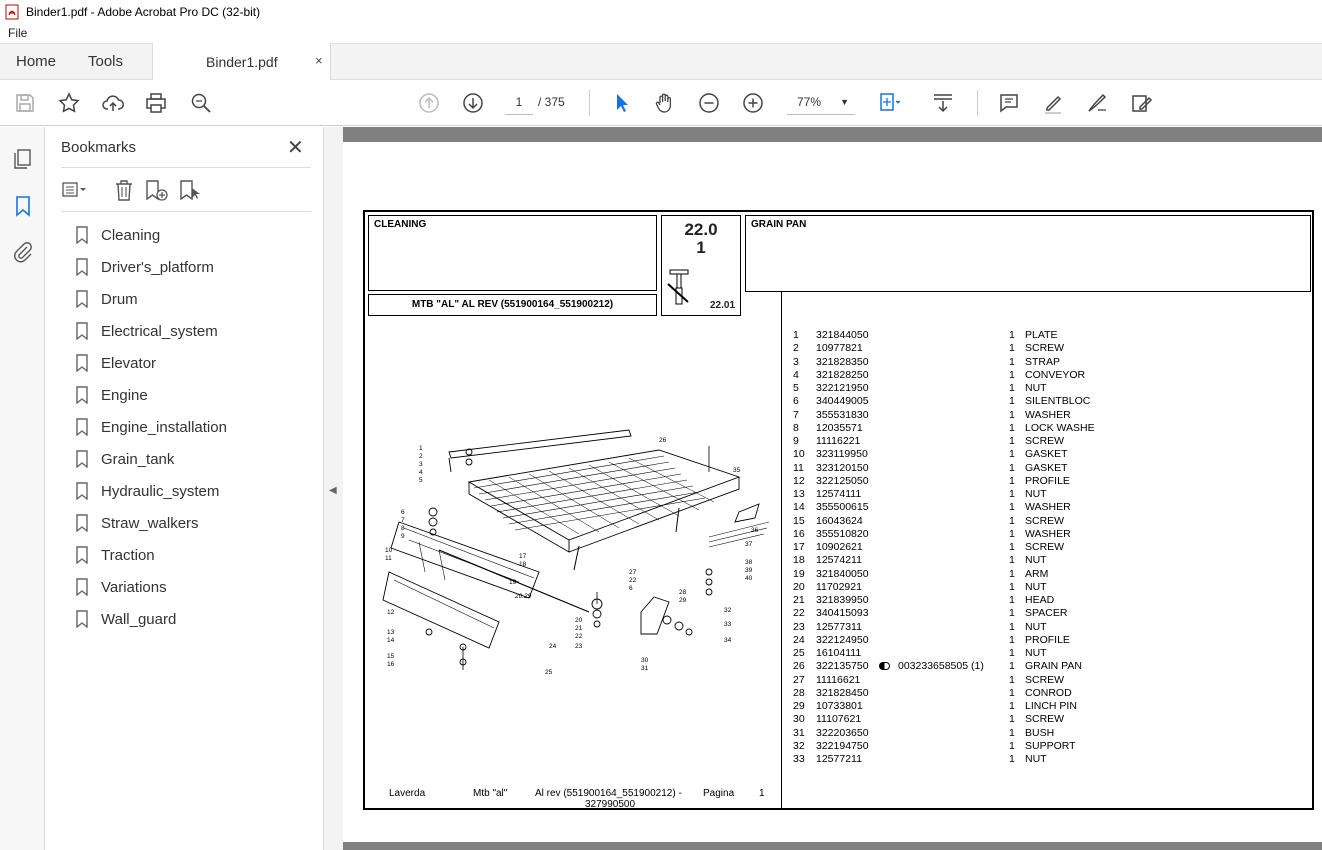 The image size is (1322, 850). Describe the element at coordinates (23, 206) in the screenshot. I see `bookmark-panel-icon` at that location.